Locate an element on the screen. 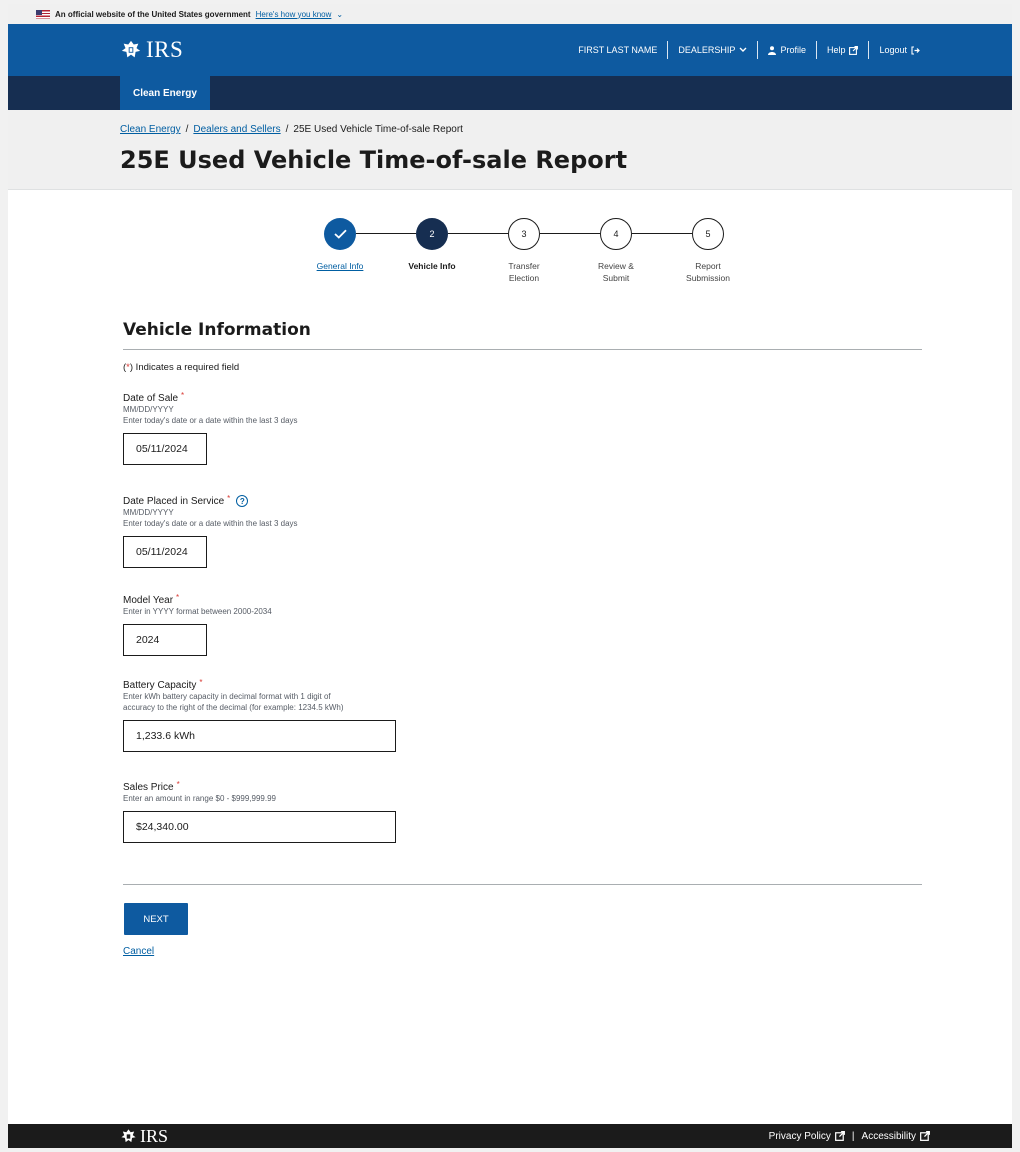 Image resolution: width=1020 pixels, height=1152 pixels. section-divider is located at coordinates (522, 349).